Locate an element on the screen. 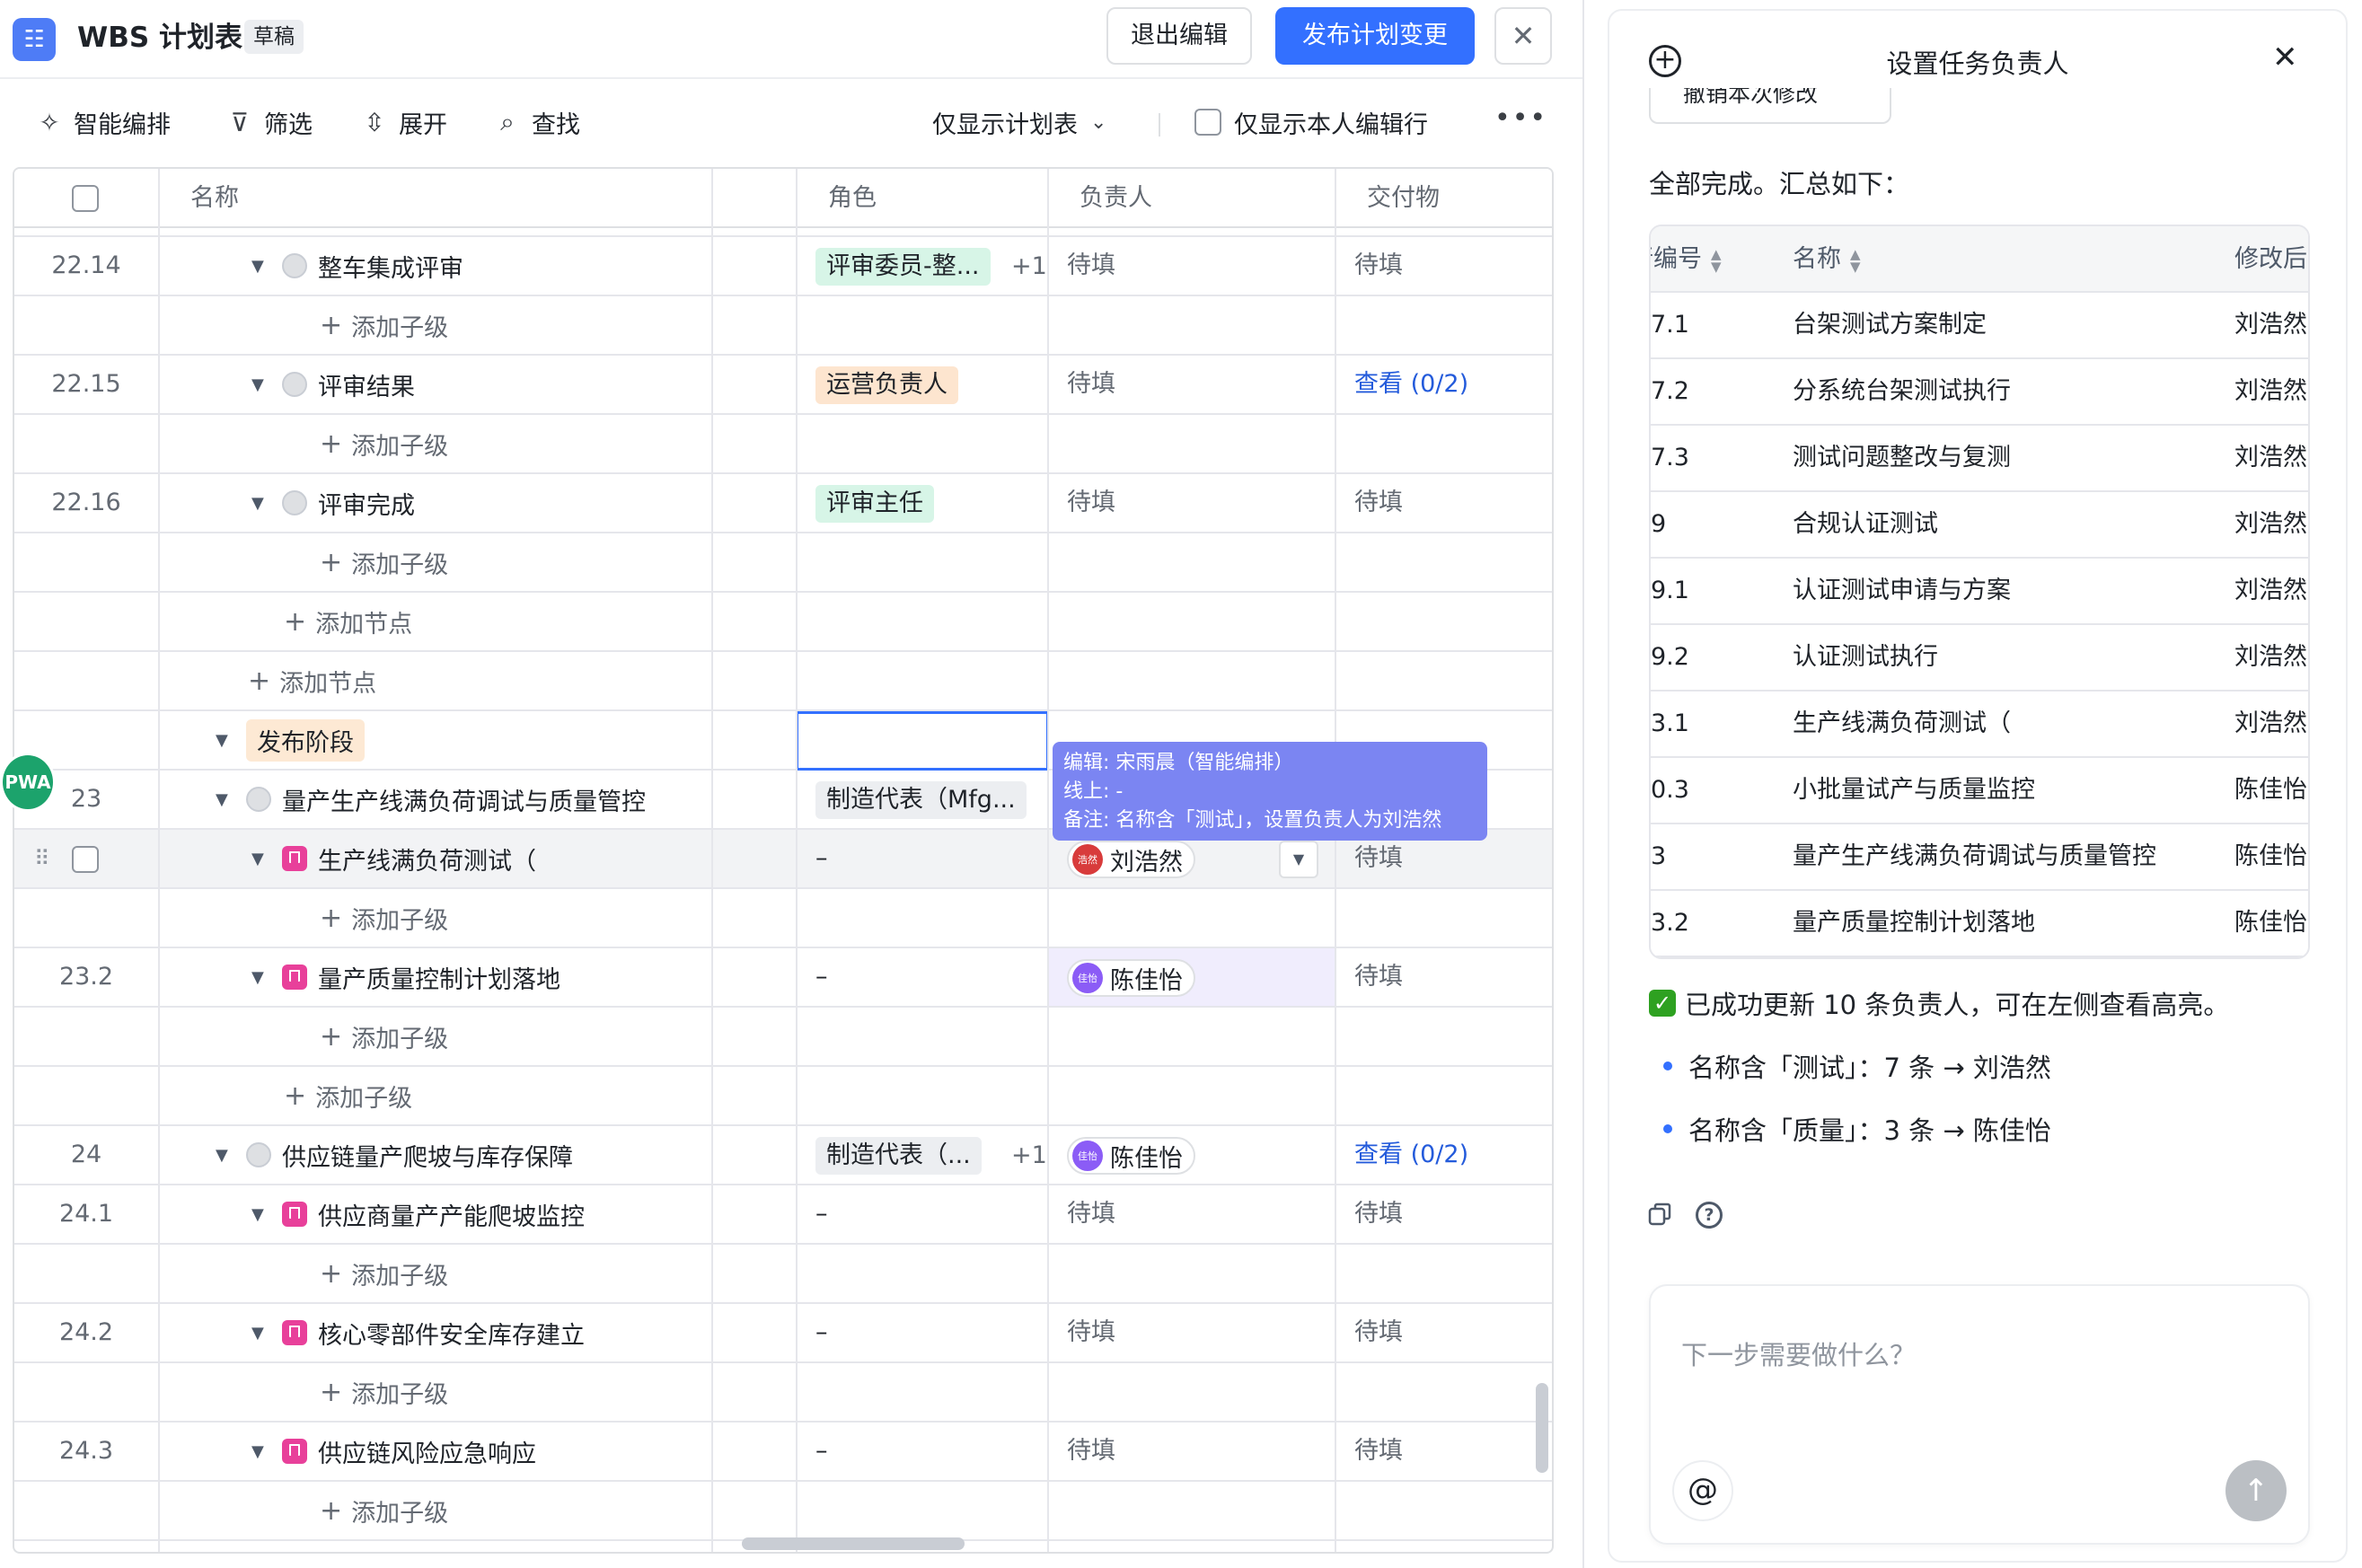 The width and height of the screenshot is (2362, 1568). undo-changes-button: 撤销本次修改 is located at coordinates (1770, 106).